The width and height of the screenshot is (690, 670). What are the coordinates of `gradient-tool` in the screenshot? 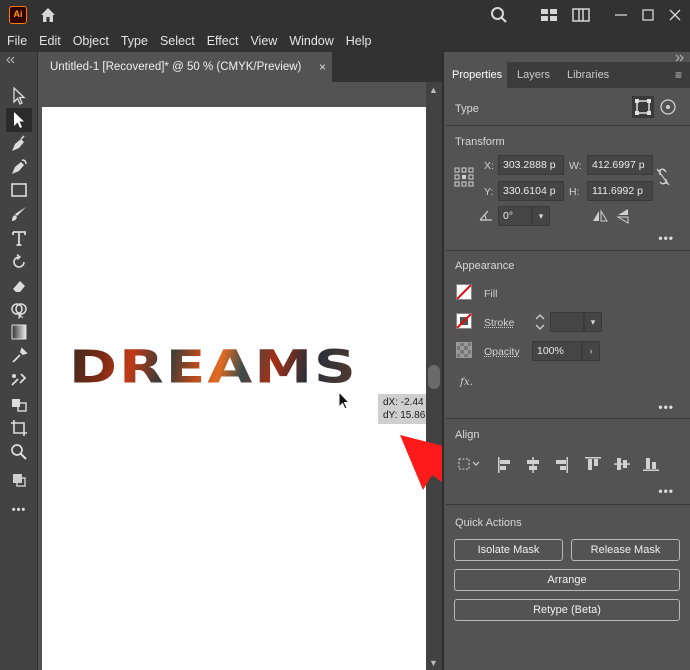 It's located at (19, 332).